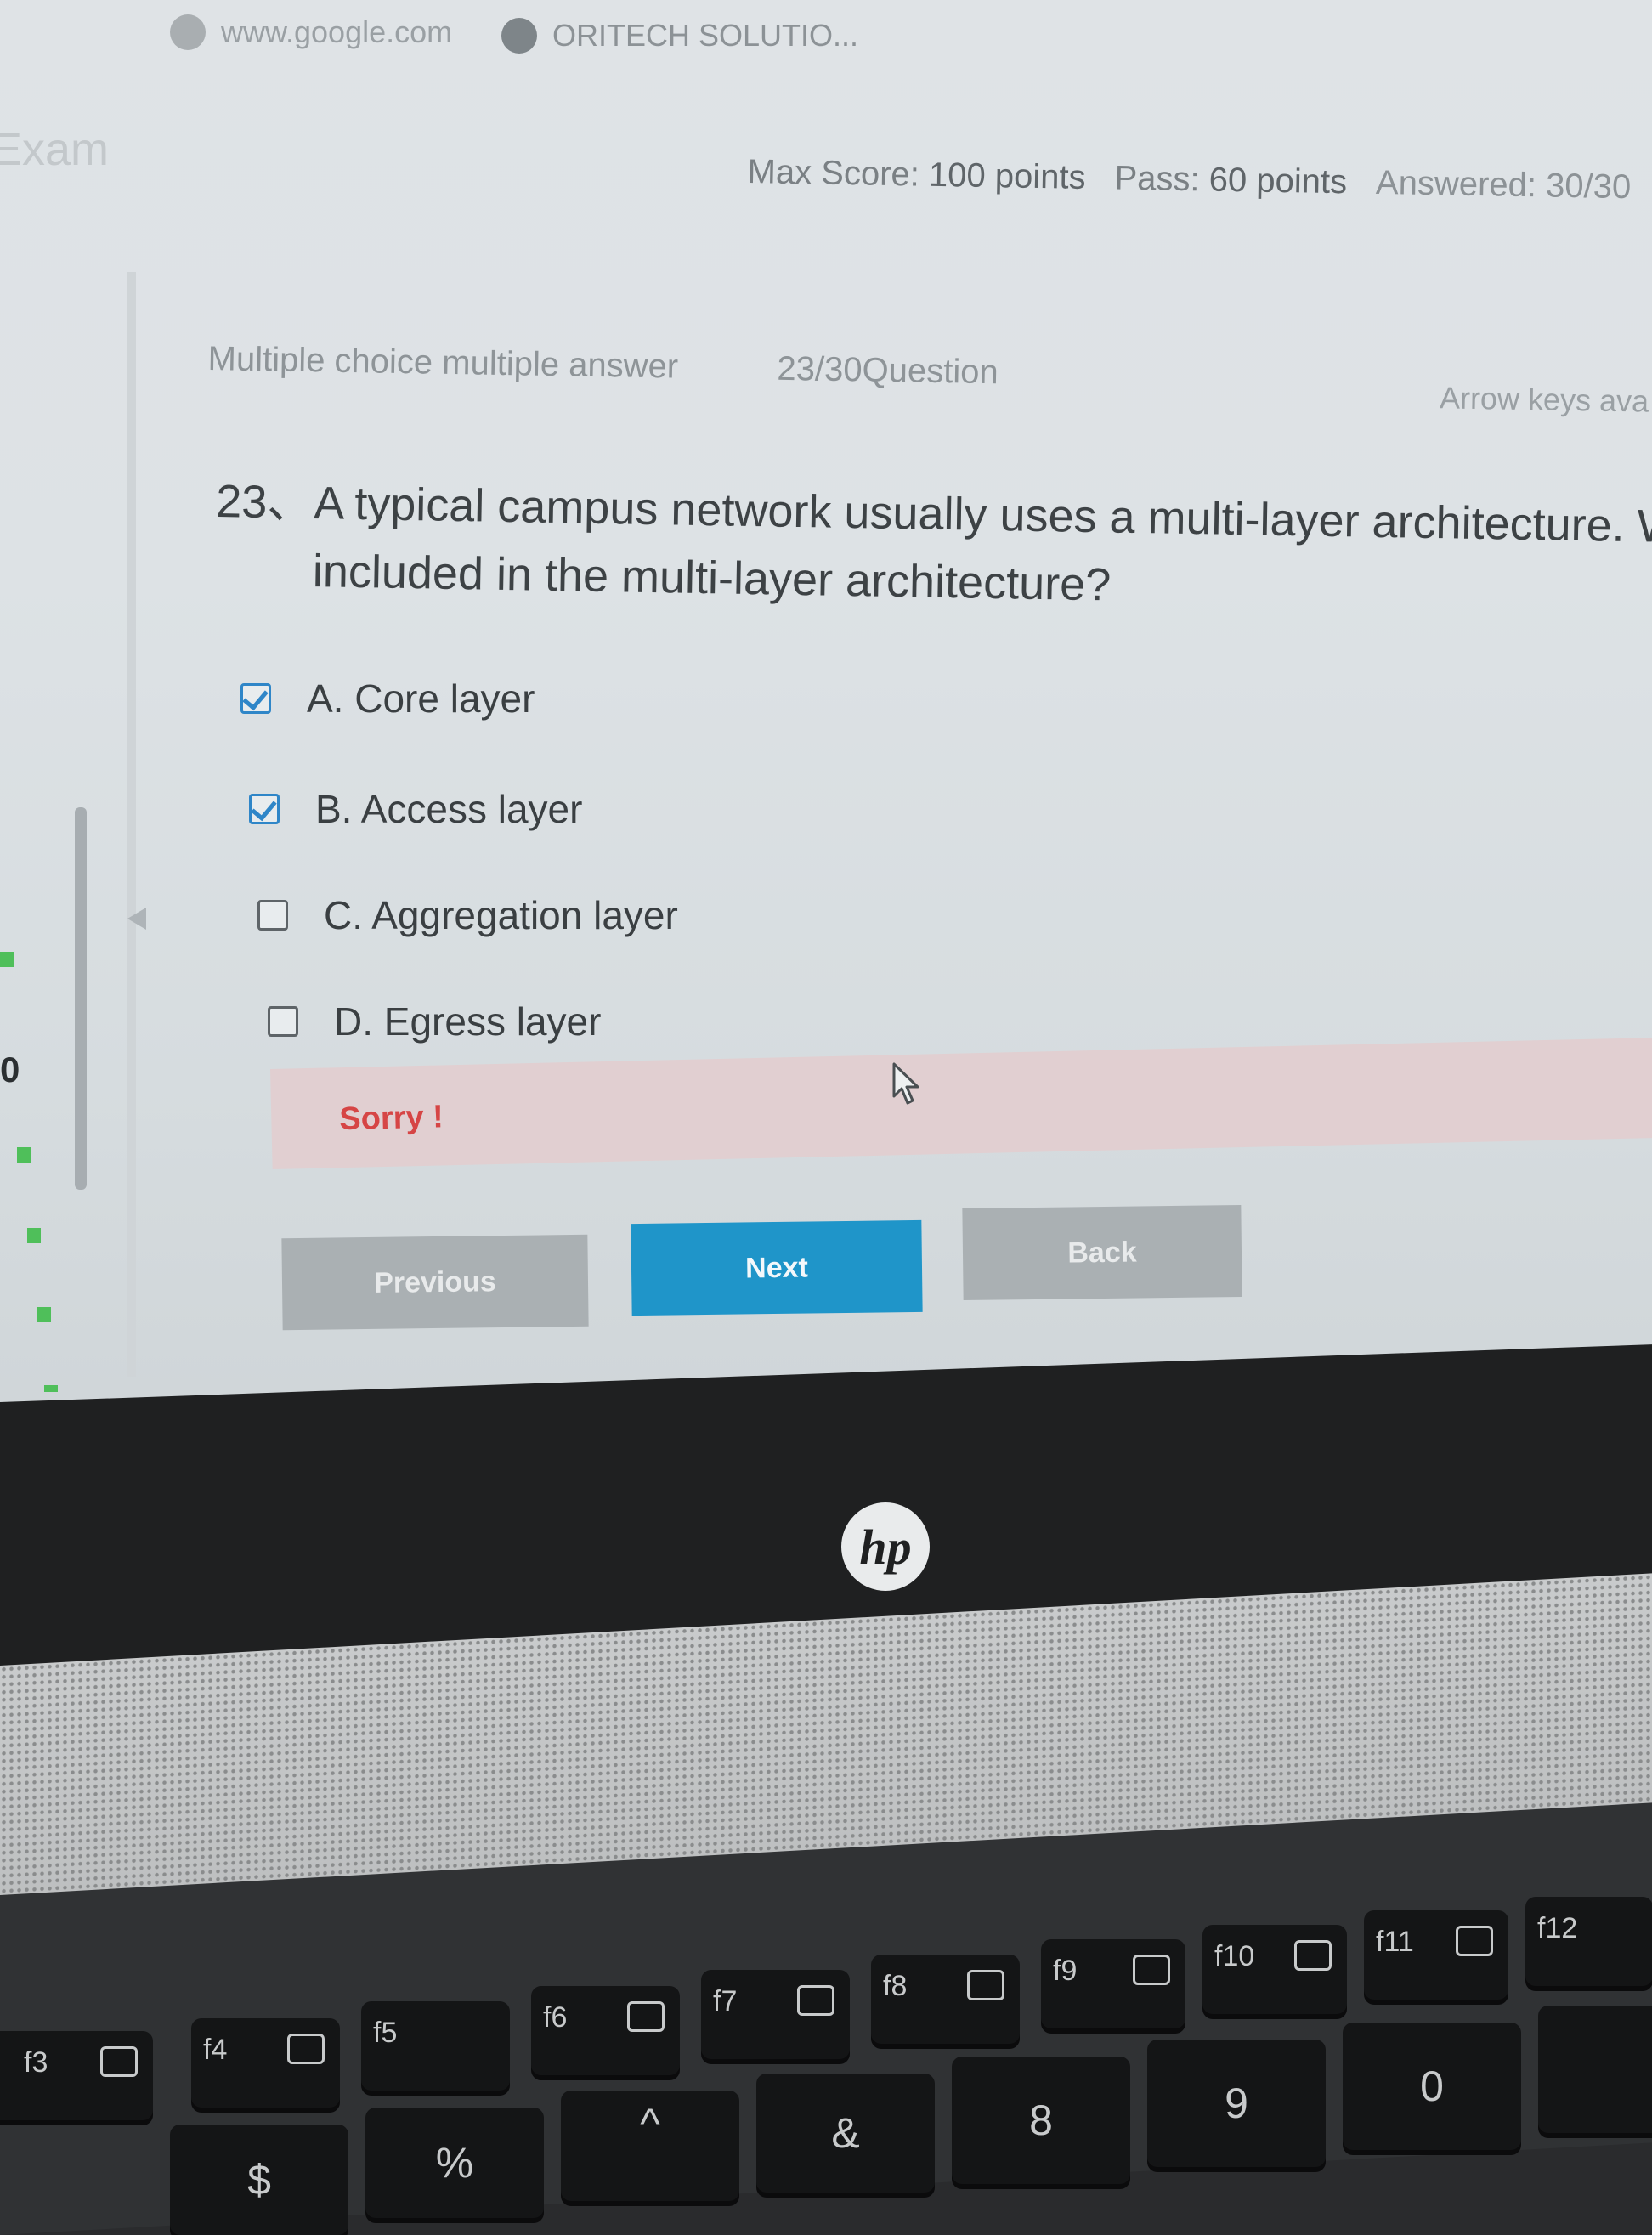  Describe the element at coordinates (55, 149) in the screenshot. I see `app-title: Exam` at that location.